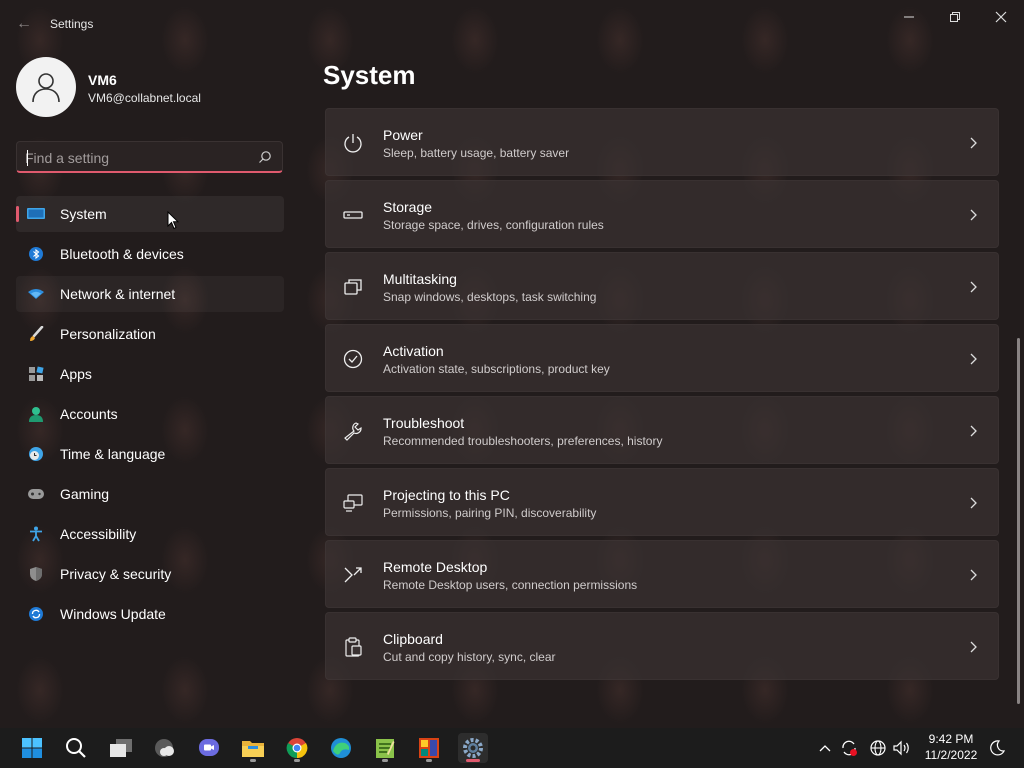 This screenshot has height=768, width=1024. What do you see at coordinates (113, 614) in the screenshot?
I see `sidebar-item-label: Windows Update` at bounding box center [113, 614].